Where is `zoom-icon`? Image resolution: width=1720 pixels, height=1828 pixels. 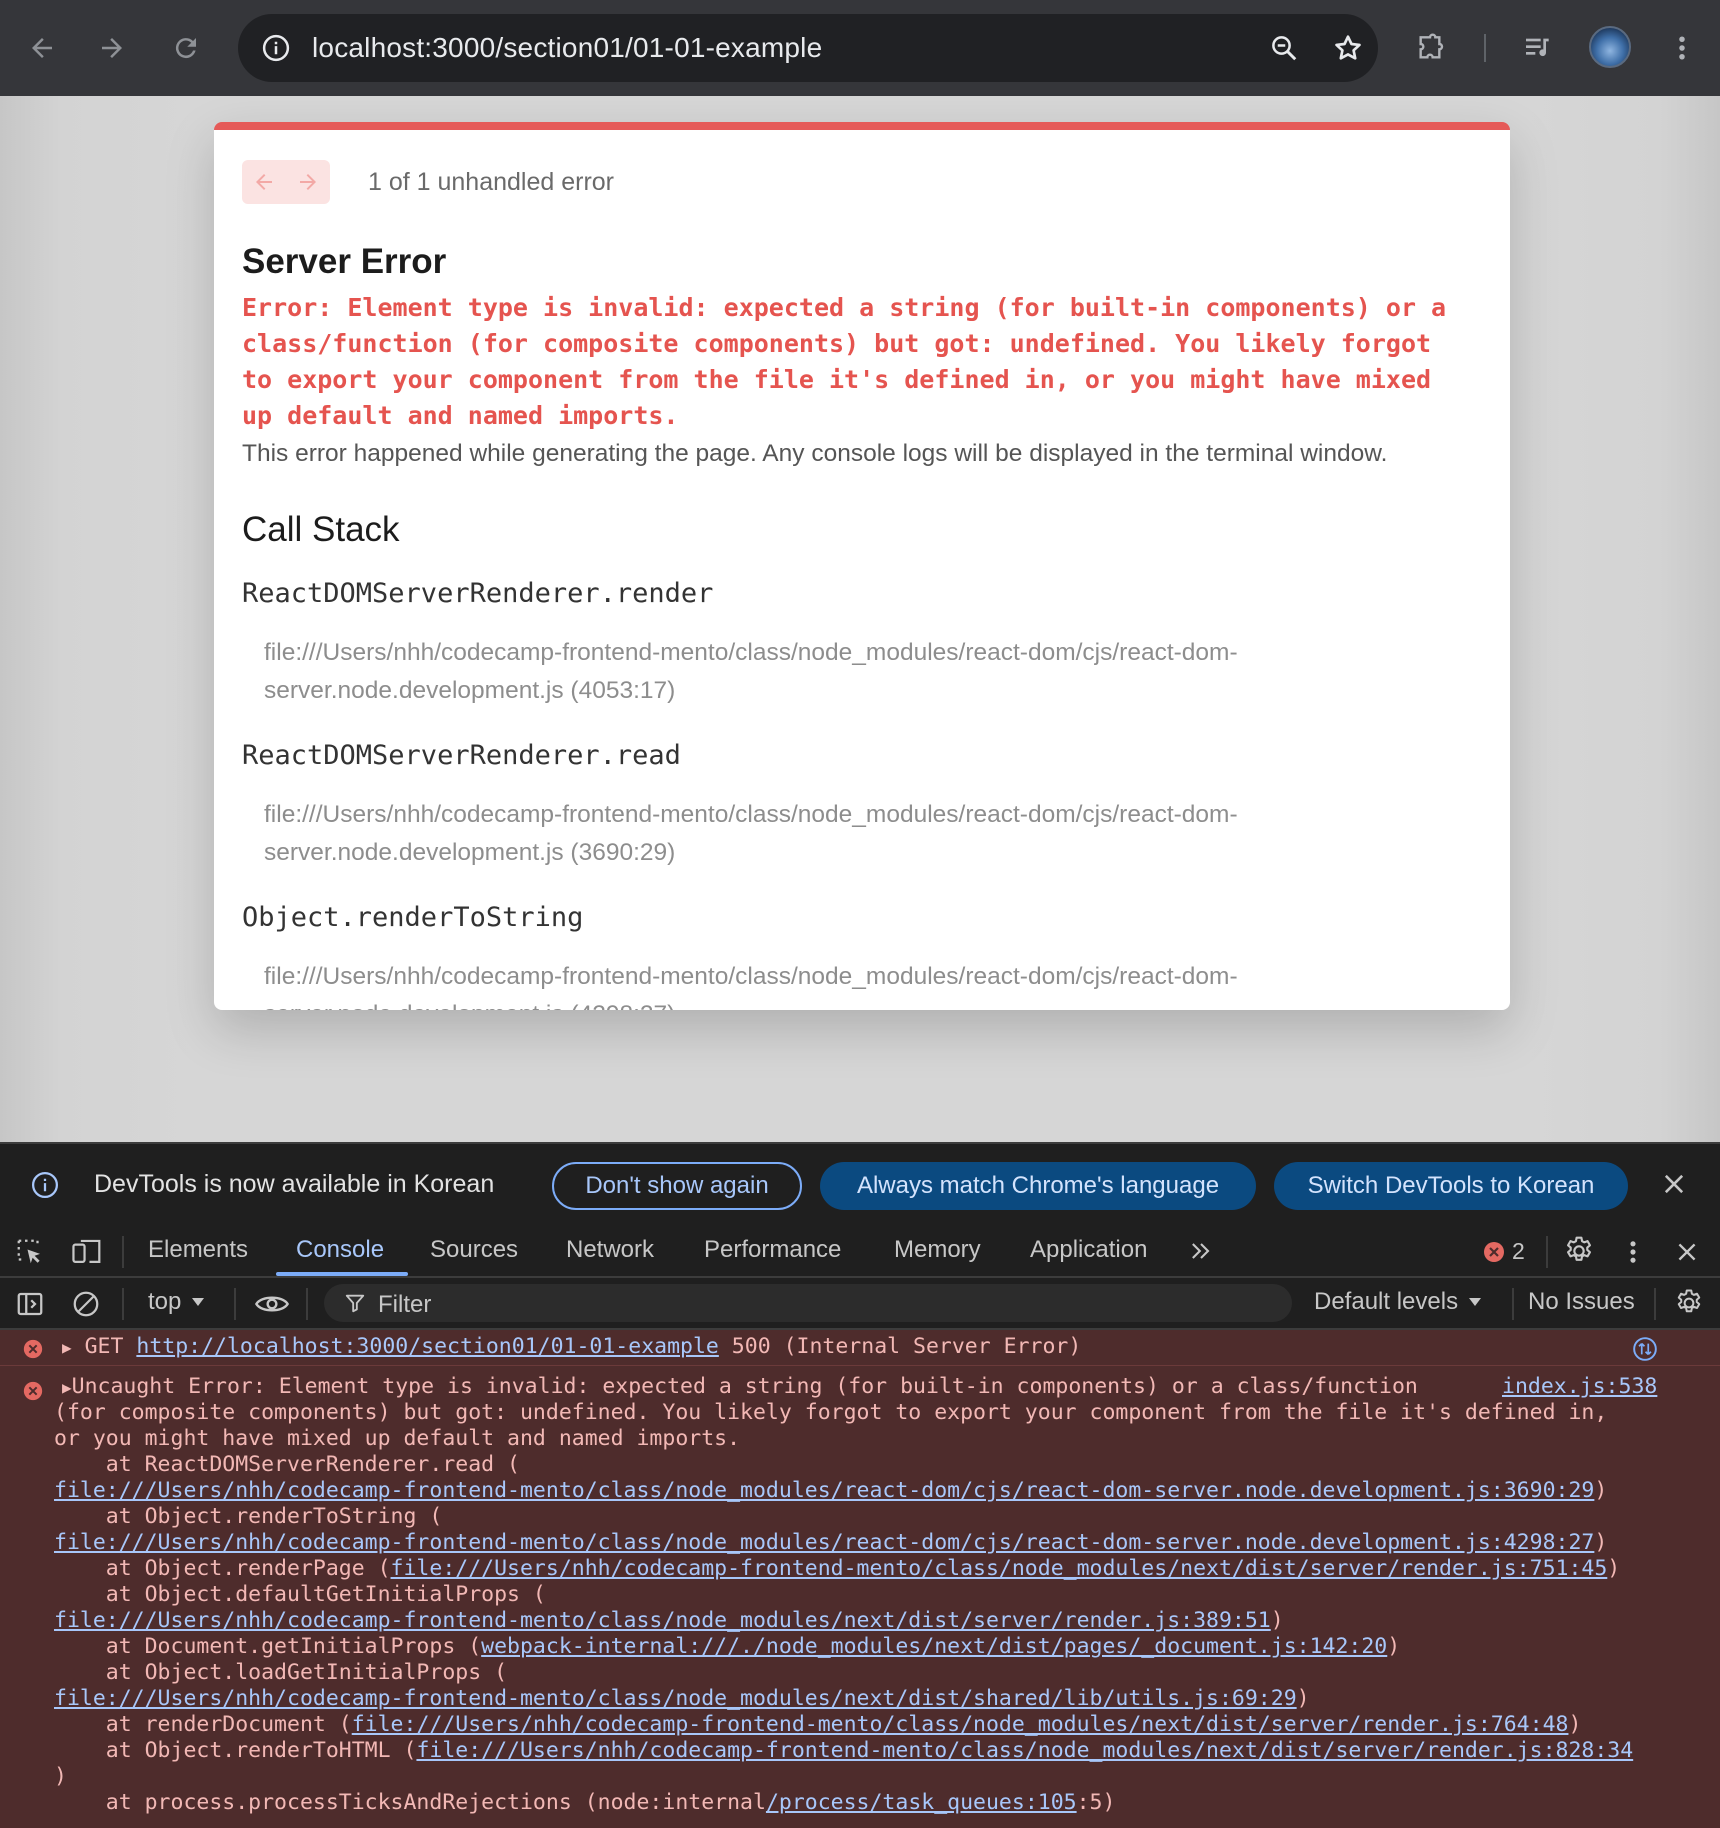 zoom-icon is located at coordinates (1284, 48).